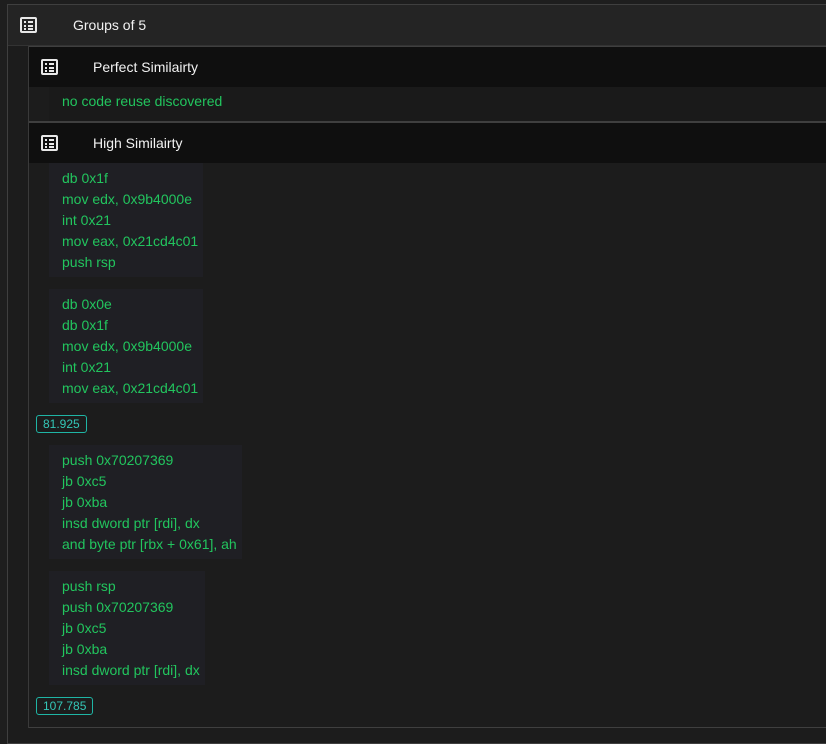 The height and width of the screenshot is (744, 826). I want to click on perfect-similarity-title: Perfect Similairty, so click(146, 67).